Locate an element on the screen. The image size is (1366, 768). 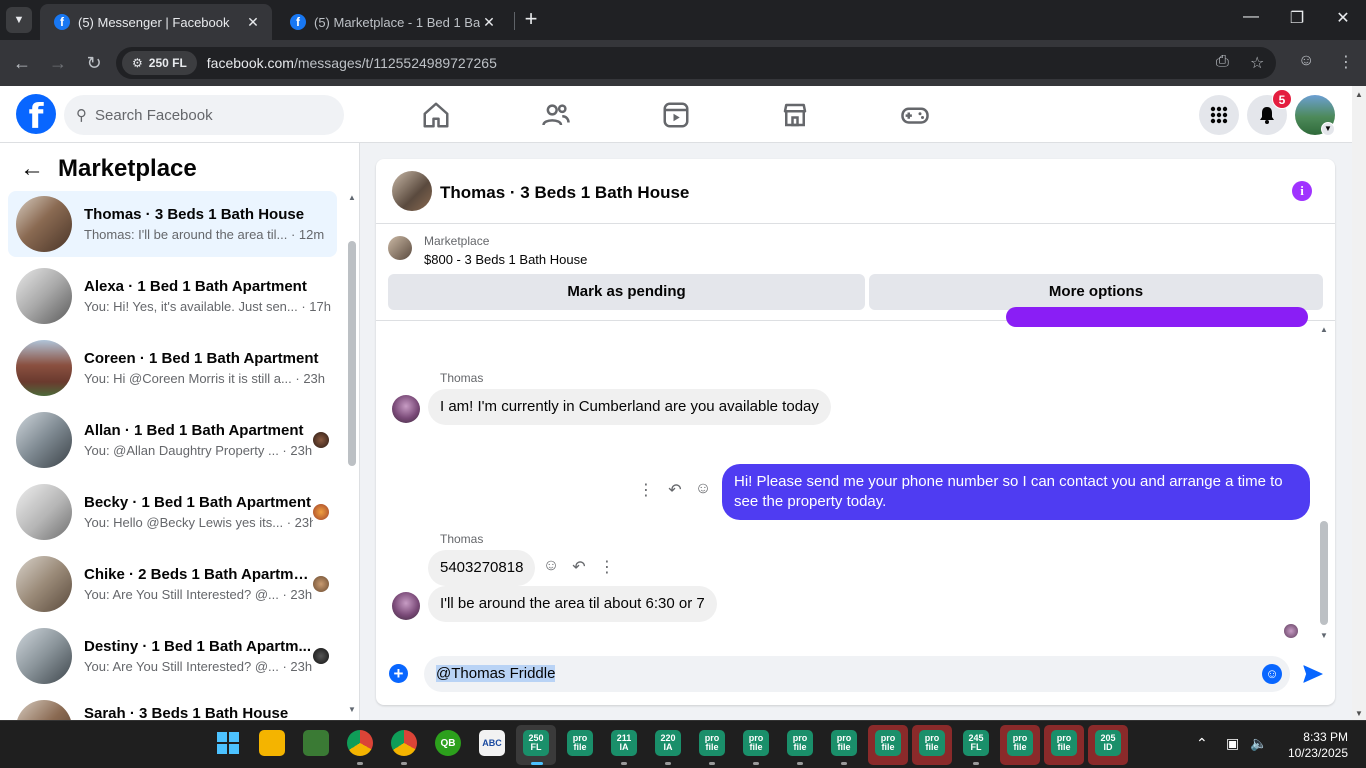
facebook-logo-icon: f is located at coordinates (36, 114).